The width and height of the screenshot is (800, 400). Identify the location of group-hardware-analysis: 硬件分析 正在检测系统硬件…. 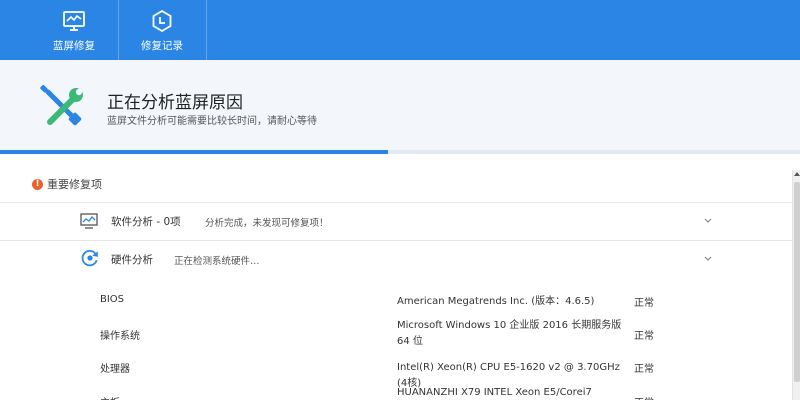
(380, 259).